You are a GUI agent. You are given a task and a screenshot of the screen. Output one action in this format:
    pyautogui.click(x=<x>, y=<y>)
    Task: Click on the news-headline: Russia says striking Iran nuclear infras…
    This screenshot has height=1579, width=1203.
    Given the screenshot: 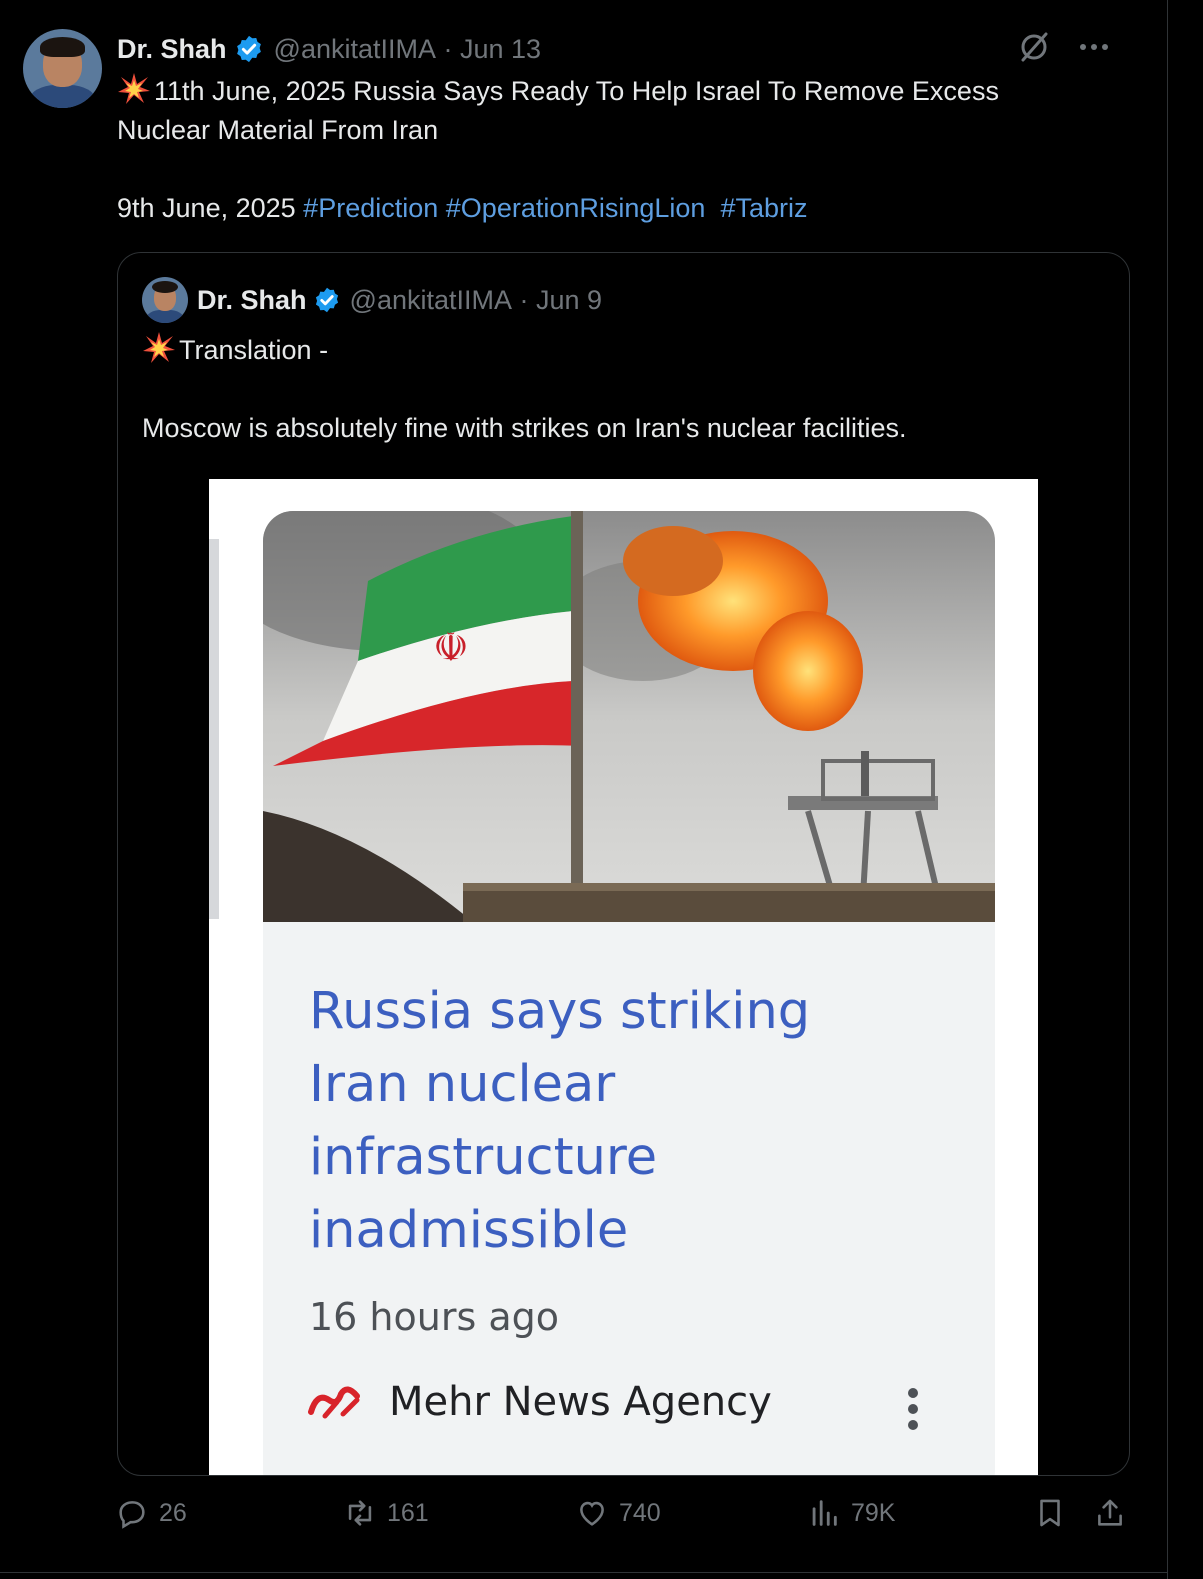 What is the action you would take?
    pyautogui.click(x=629, y=1121)
    